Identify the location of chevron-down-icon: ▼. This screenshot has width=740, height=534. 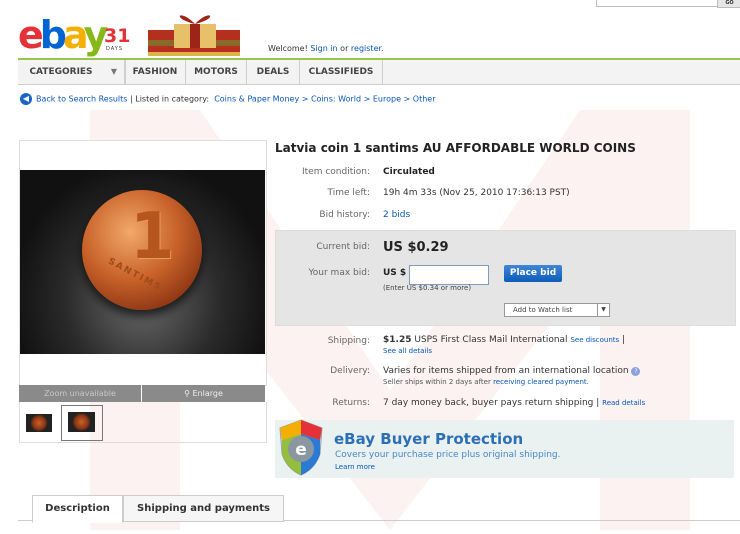
(114, 72).